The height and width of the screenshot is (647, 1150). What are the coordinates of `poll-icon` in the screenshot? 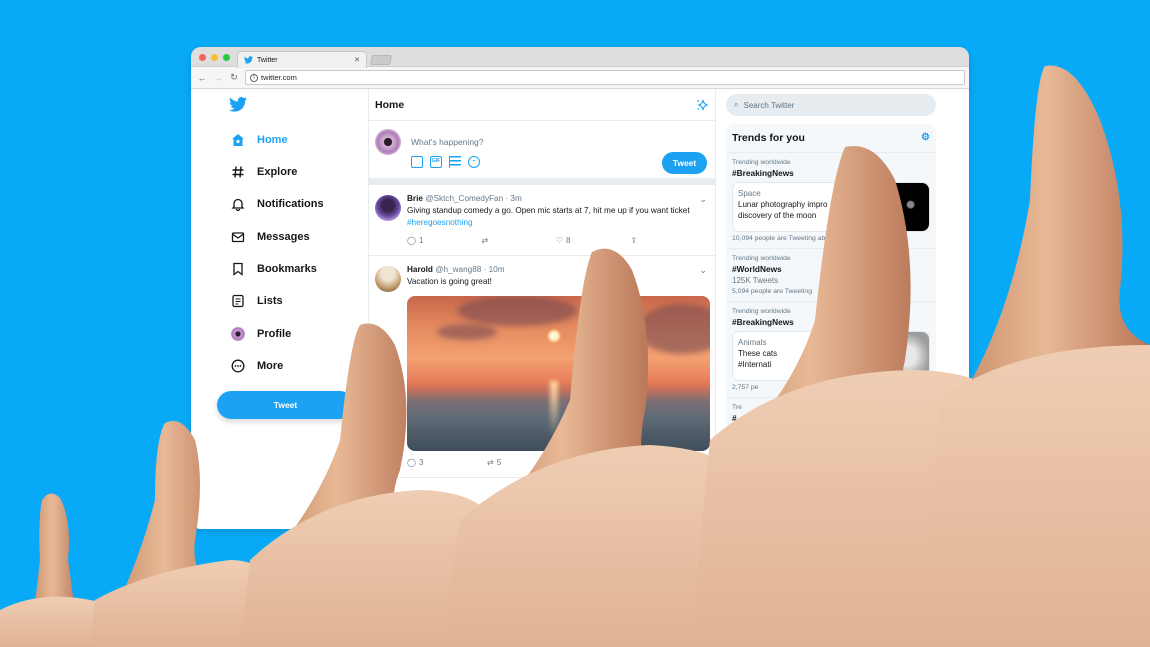 It's located at (455, 162).